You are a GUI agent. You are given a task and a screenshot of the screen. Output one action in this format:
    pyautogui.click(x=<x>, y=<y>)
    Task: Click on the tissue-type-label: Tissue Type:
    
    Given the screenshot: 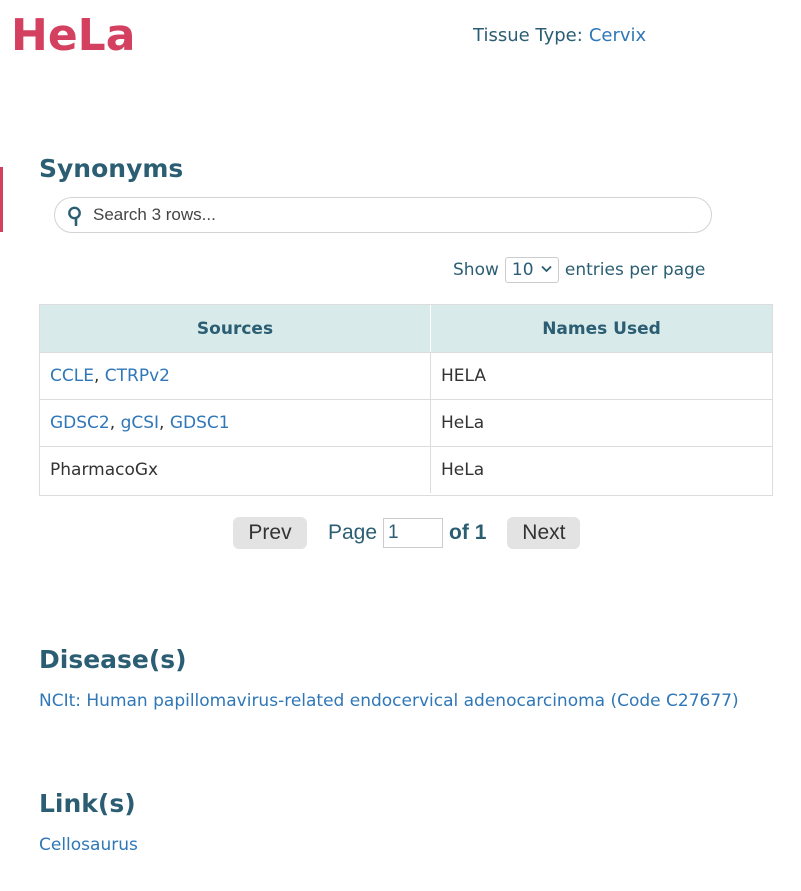 What is the action you would take?
    pyautogui.click(x=528, y=35)
    